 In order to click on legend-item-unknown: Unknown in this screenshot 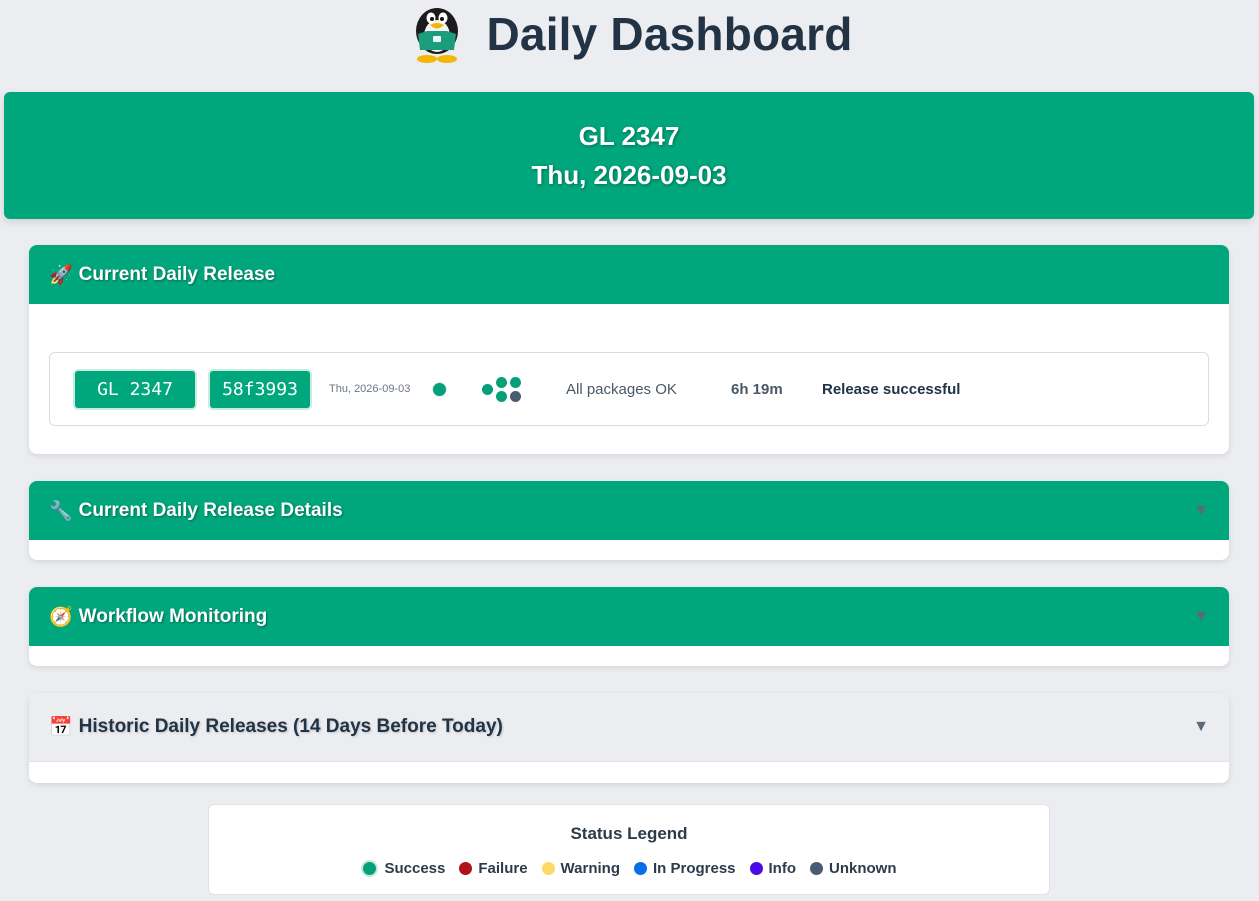, I will do `click(853, 868)`.